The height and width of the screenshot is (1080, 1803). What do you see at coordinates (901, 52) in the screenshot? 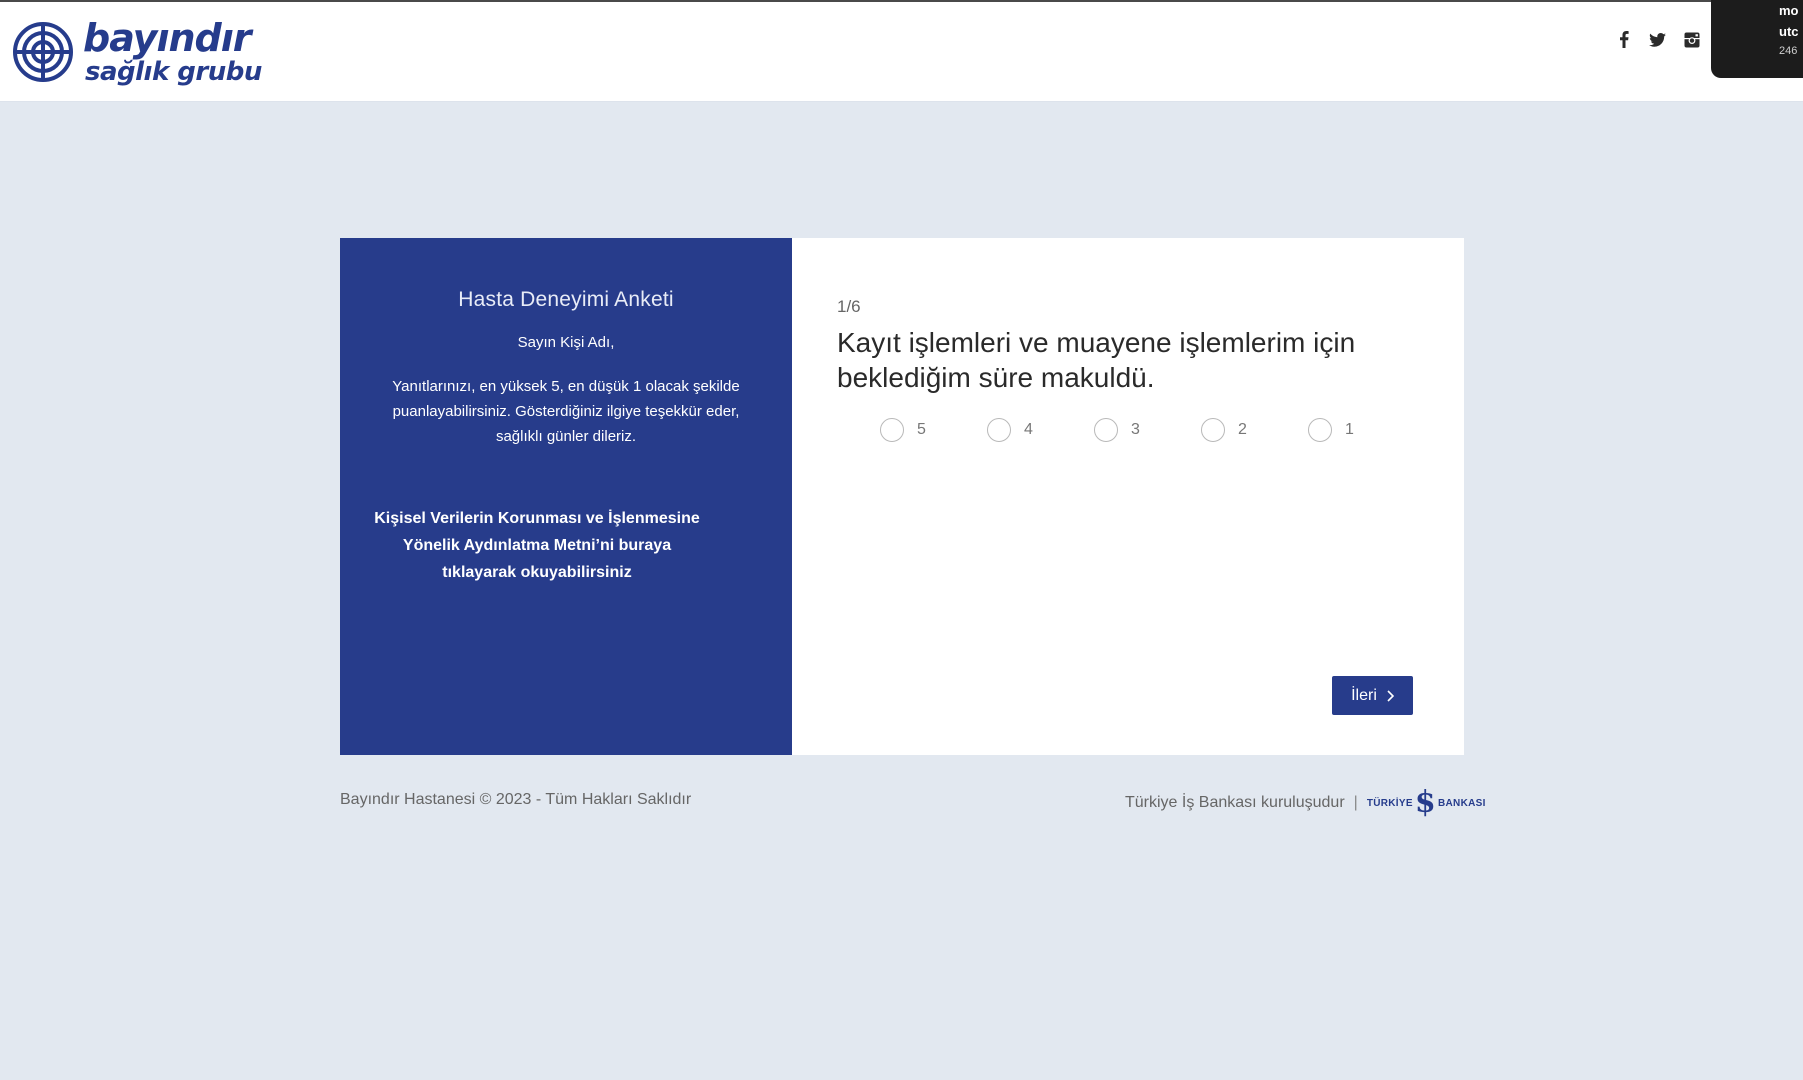
I see `site-header: bayındır sağlık grubu` at bounding box center [901, 52].